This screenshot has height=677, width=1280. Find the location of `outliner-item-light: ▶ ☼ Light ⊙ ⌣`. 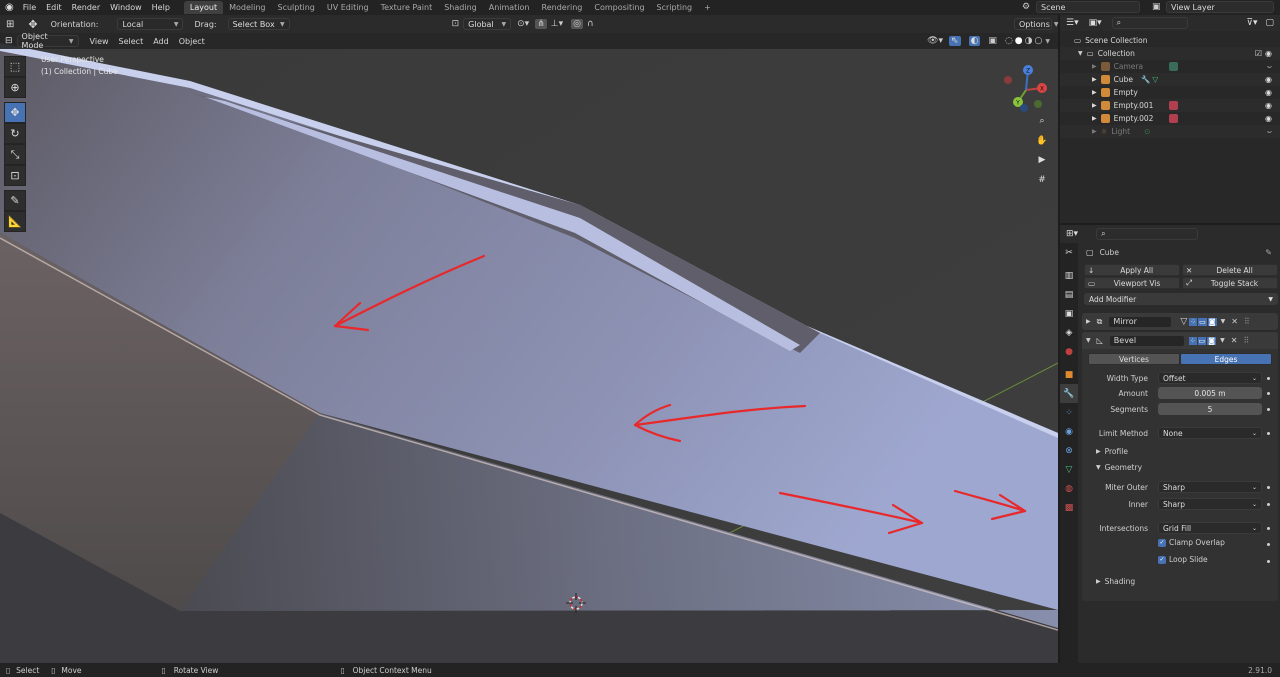

outliner-item-light: ▶ ☼ Light ⊙ ⌣ is located at coordinates (1170, 131).